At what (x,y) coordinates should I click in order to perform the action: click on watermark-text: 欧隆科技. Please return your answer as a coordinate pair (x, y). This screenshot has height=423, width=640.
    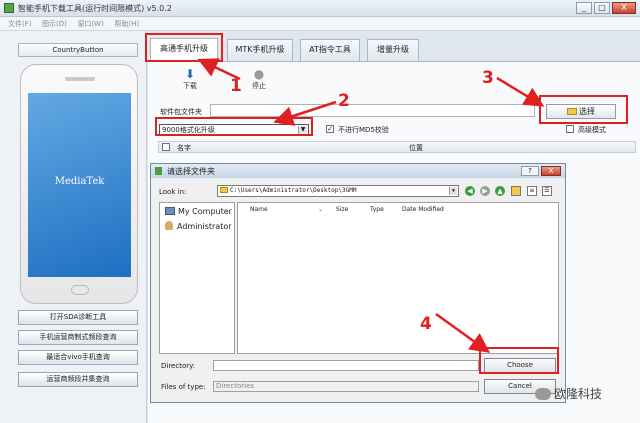
    Looking at the image, I should click on (578, 394).